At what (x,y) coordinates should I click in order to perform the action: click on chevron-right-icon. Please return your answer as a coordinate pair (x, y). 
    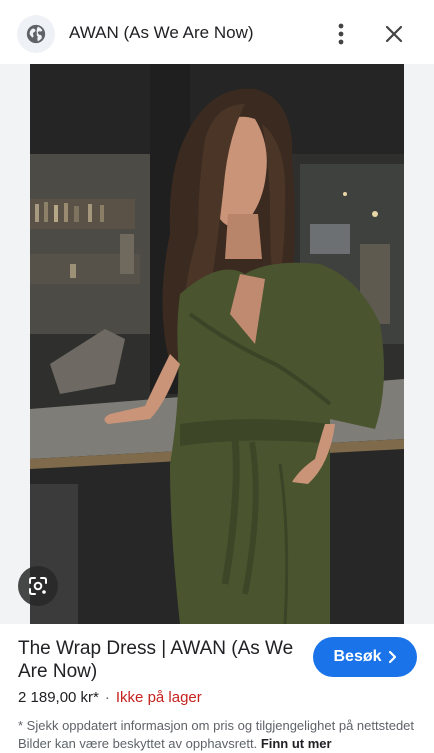
    Looking at the image, I should click on (392, 657).